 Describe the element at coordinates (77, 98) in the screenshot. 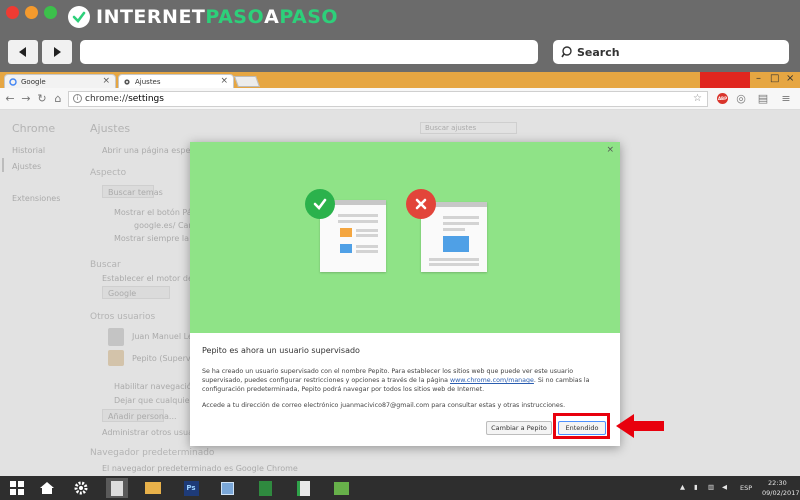

I see `info-icon: i` at that location.